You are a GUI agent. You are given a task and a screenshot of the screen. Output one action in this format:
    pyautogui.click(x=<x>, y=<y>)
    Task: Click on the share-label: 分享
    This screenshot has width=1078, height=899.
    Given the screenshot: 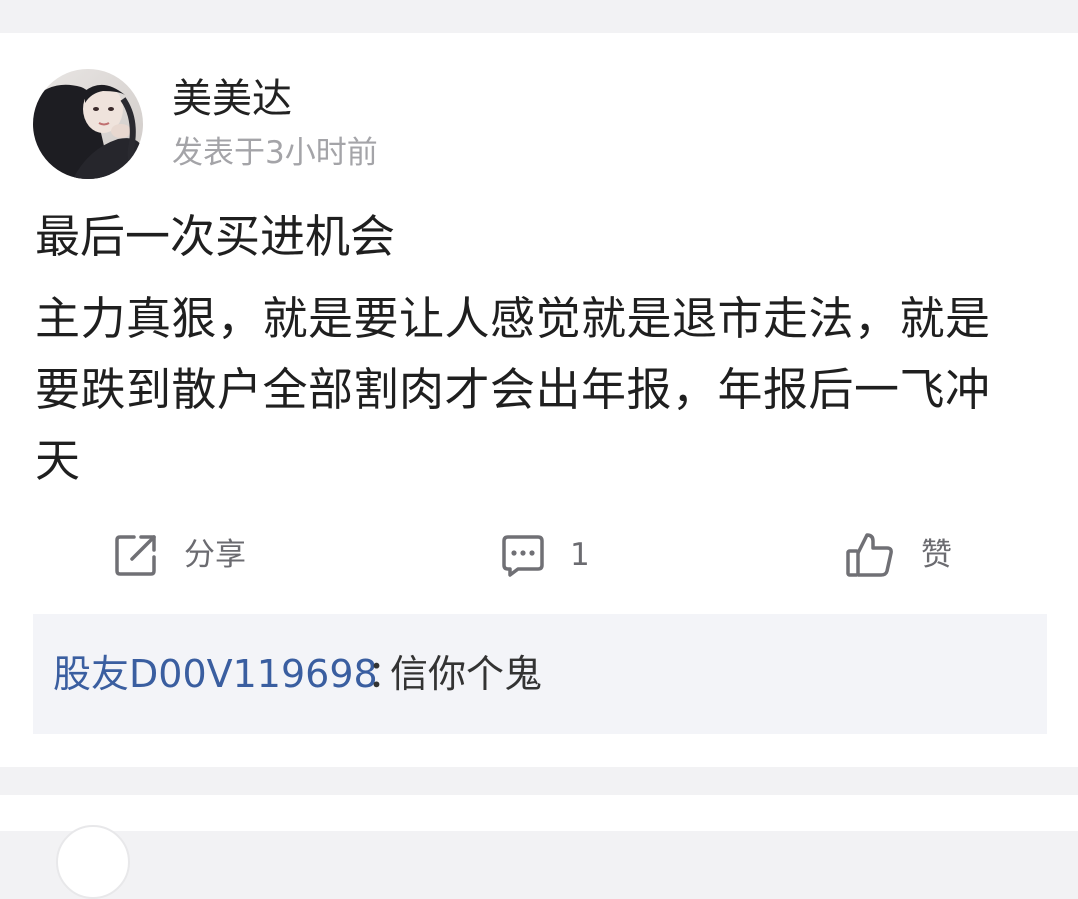 What is the action you would take?
    pyautogui.click(x=215, y=555)
    